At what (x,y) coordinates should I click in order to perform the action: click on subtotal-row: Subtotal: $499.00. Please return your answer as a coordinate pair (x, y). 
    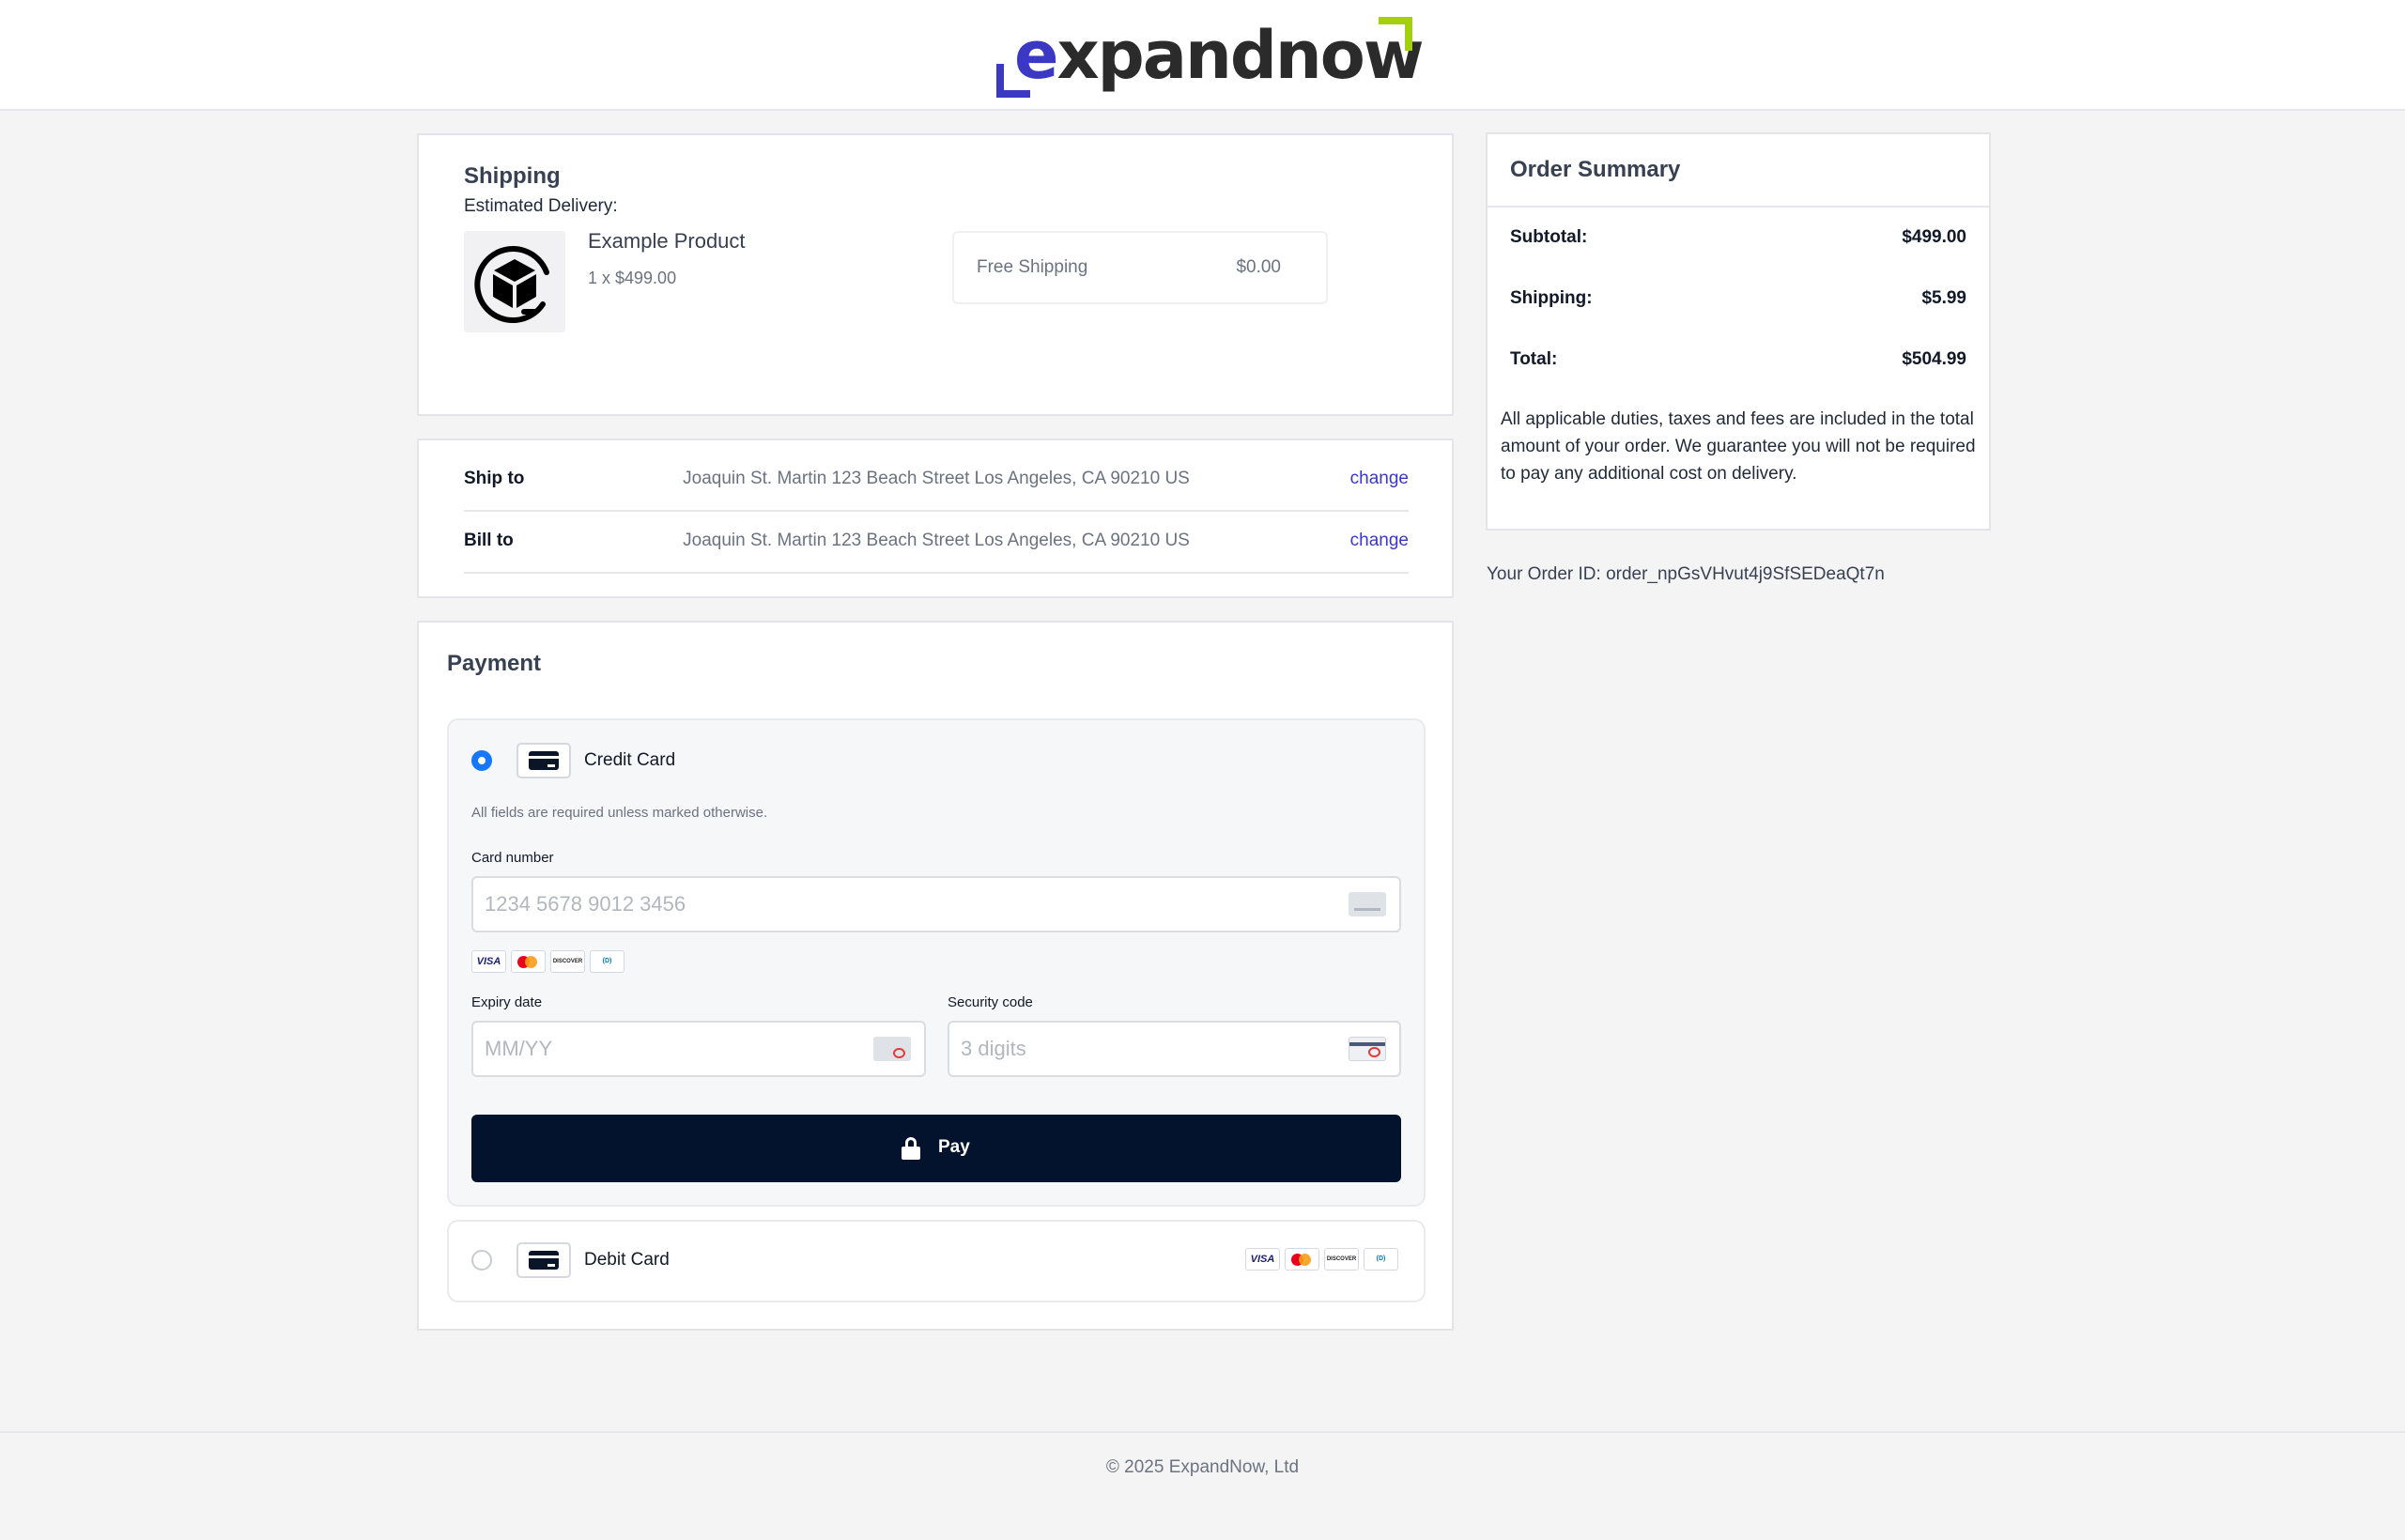
    Looking at the image, I should click on (1738, 237).